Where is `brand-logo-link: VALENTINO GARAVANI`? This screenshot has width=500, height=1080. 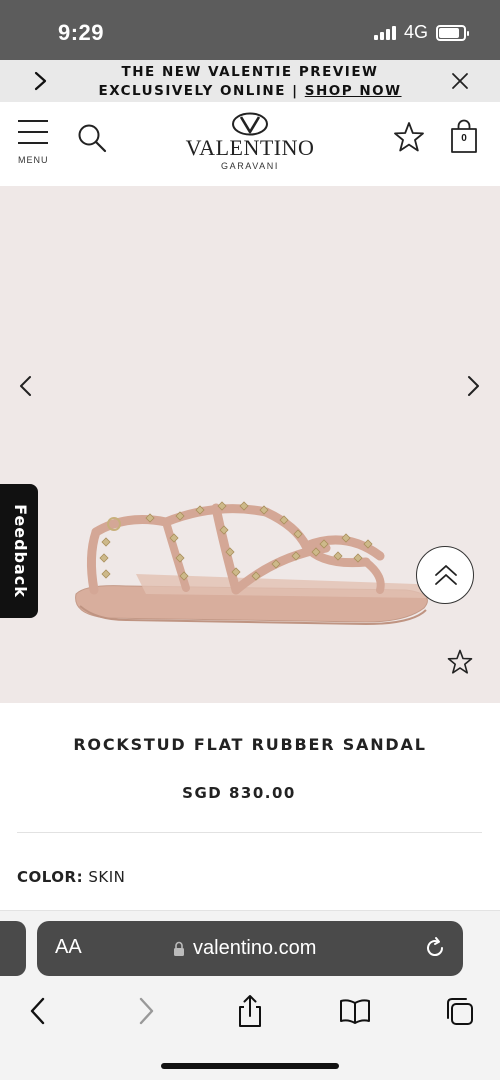
brand-logo-link: VALENTINO GARAVANI is located at coordinates (250, 141).